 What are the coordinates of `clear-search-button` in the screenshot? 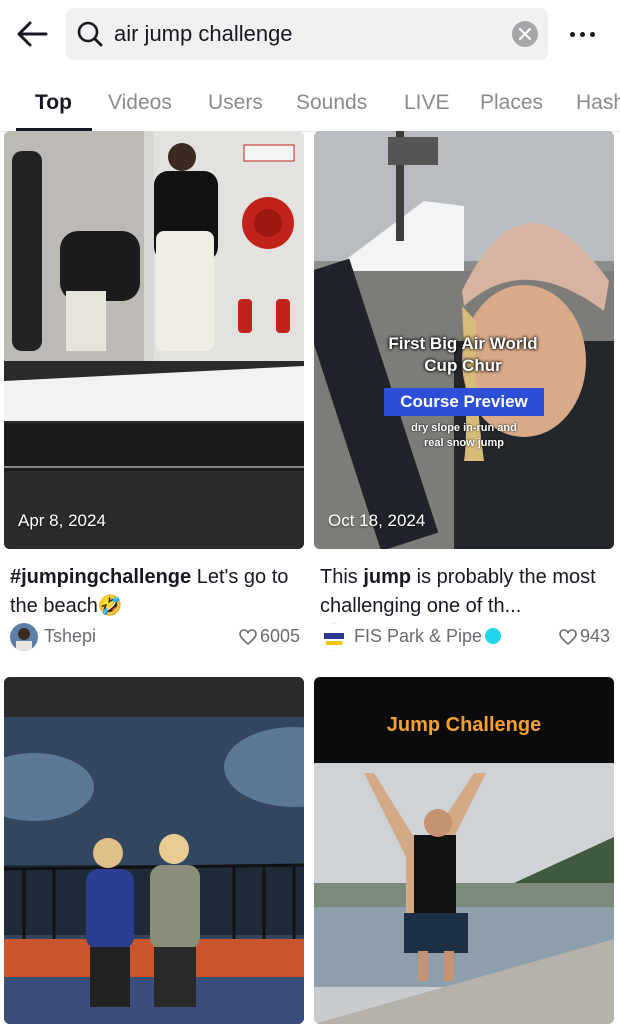 It's located at (525, 34).